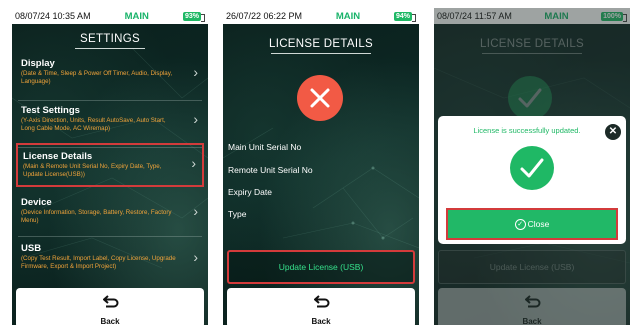  I want to click on type-label: Type, so click(237, 214).